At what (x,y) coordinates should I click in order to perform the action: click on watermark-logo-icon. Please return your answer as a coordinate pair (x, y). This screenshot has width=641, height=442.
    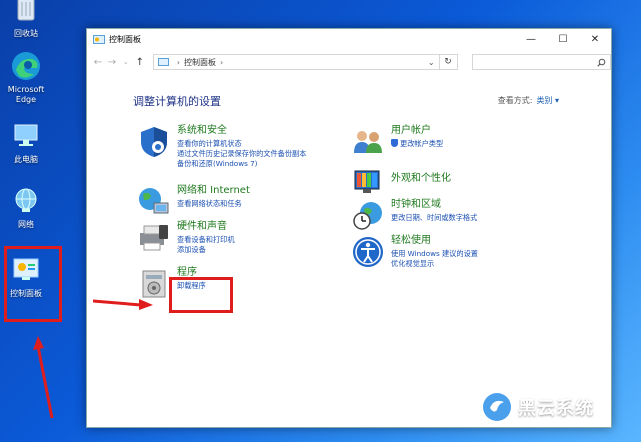
    Looking at the image, I should click on (497, 407).